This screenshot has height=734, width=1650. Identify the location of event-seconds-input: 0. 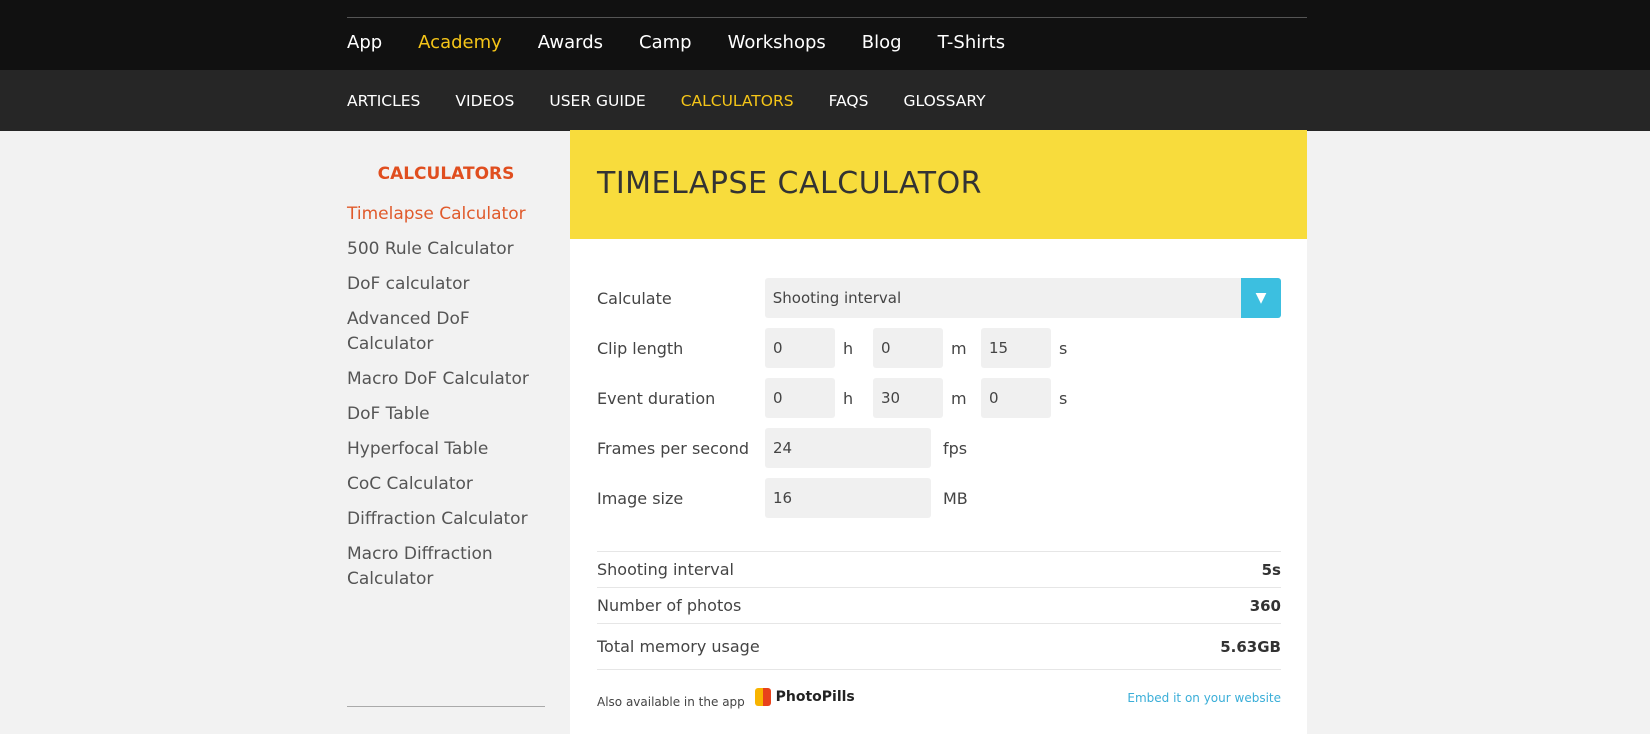
(1016, 398).